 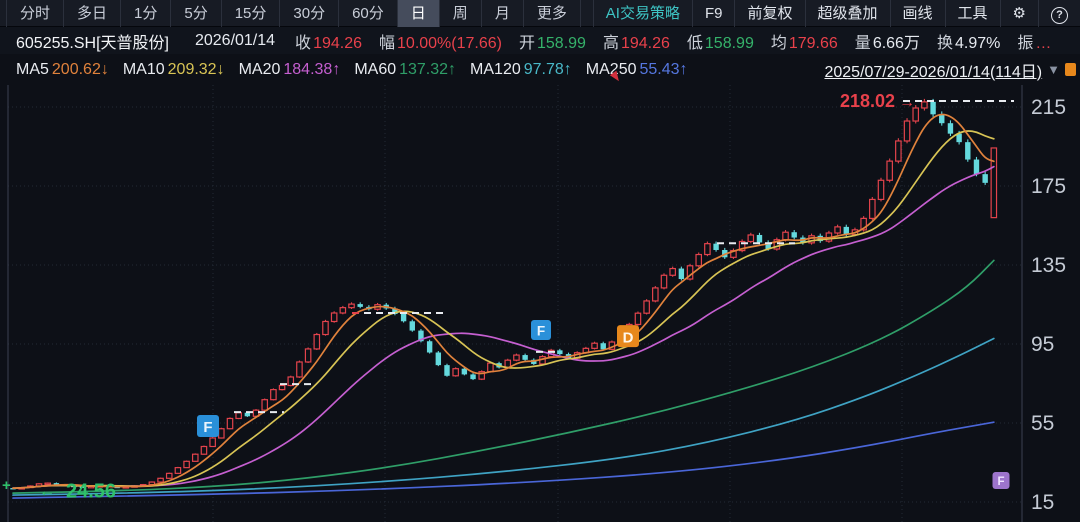 I want to click on range-selector-group: 2025/07/29-2026/01/14(114日) ▼, so click(x=952, y=70).